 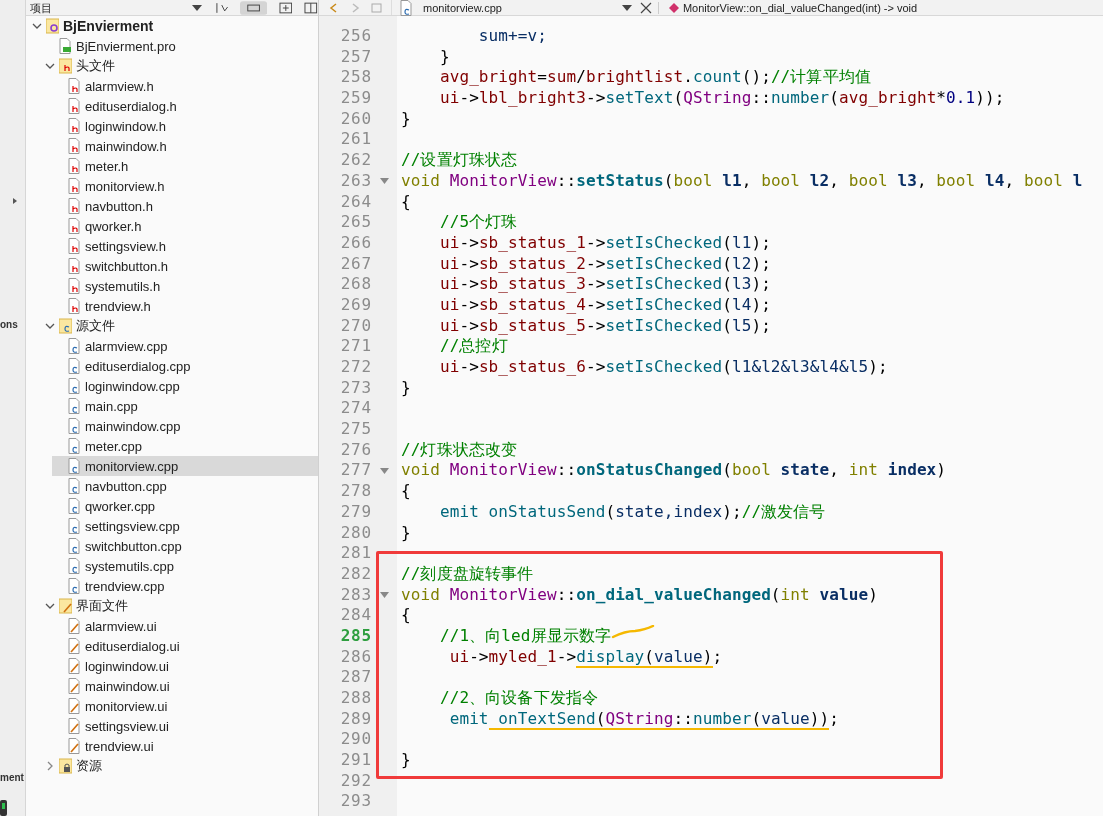 What do you see at coordinates (185, 166) in the screenshot?
I see `tree-item: meter.h` at bounding box center [185, 166].